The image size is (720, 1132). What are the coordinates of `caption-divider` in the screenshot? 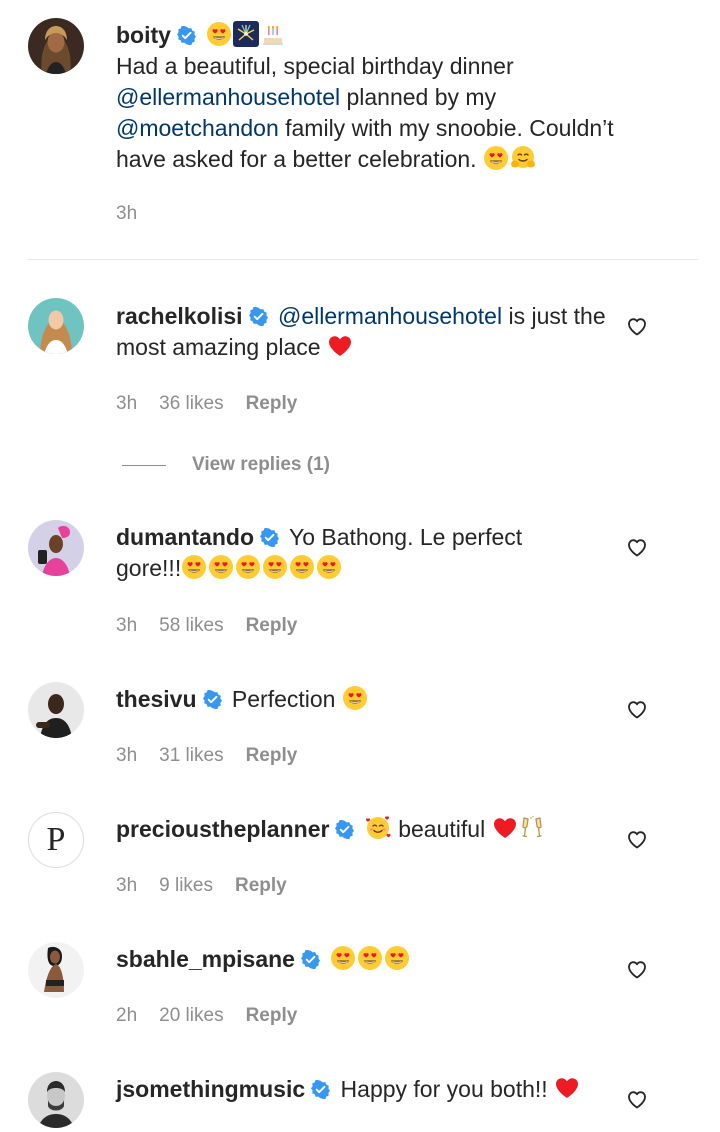 It's located at (363, 259).